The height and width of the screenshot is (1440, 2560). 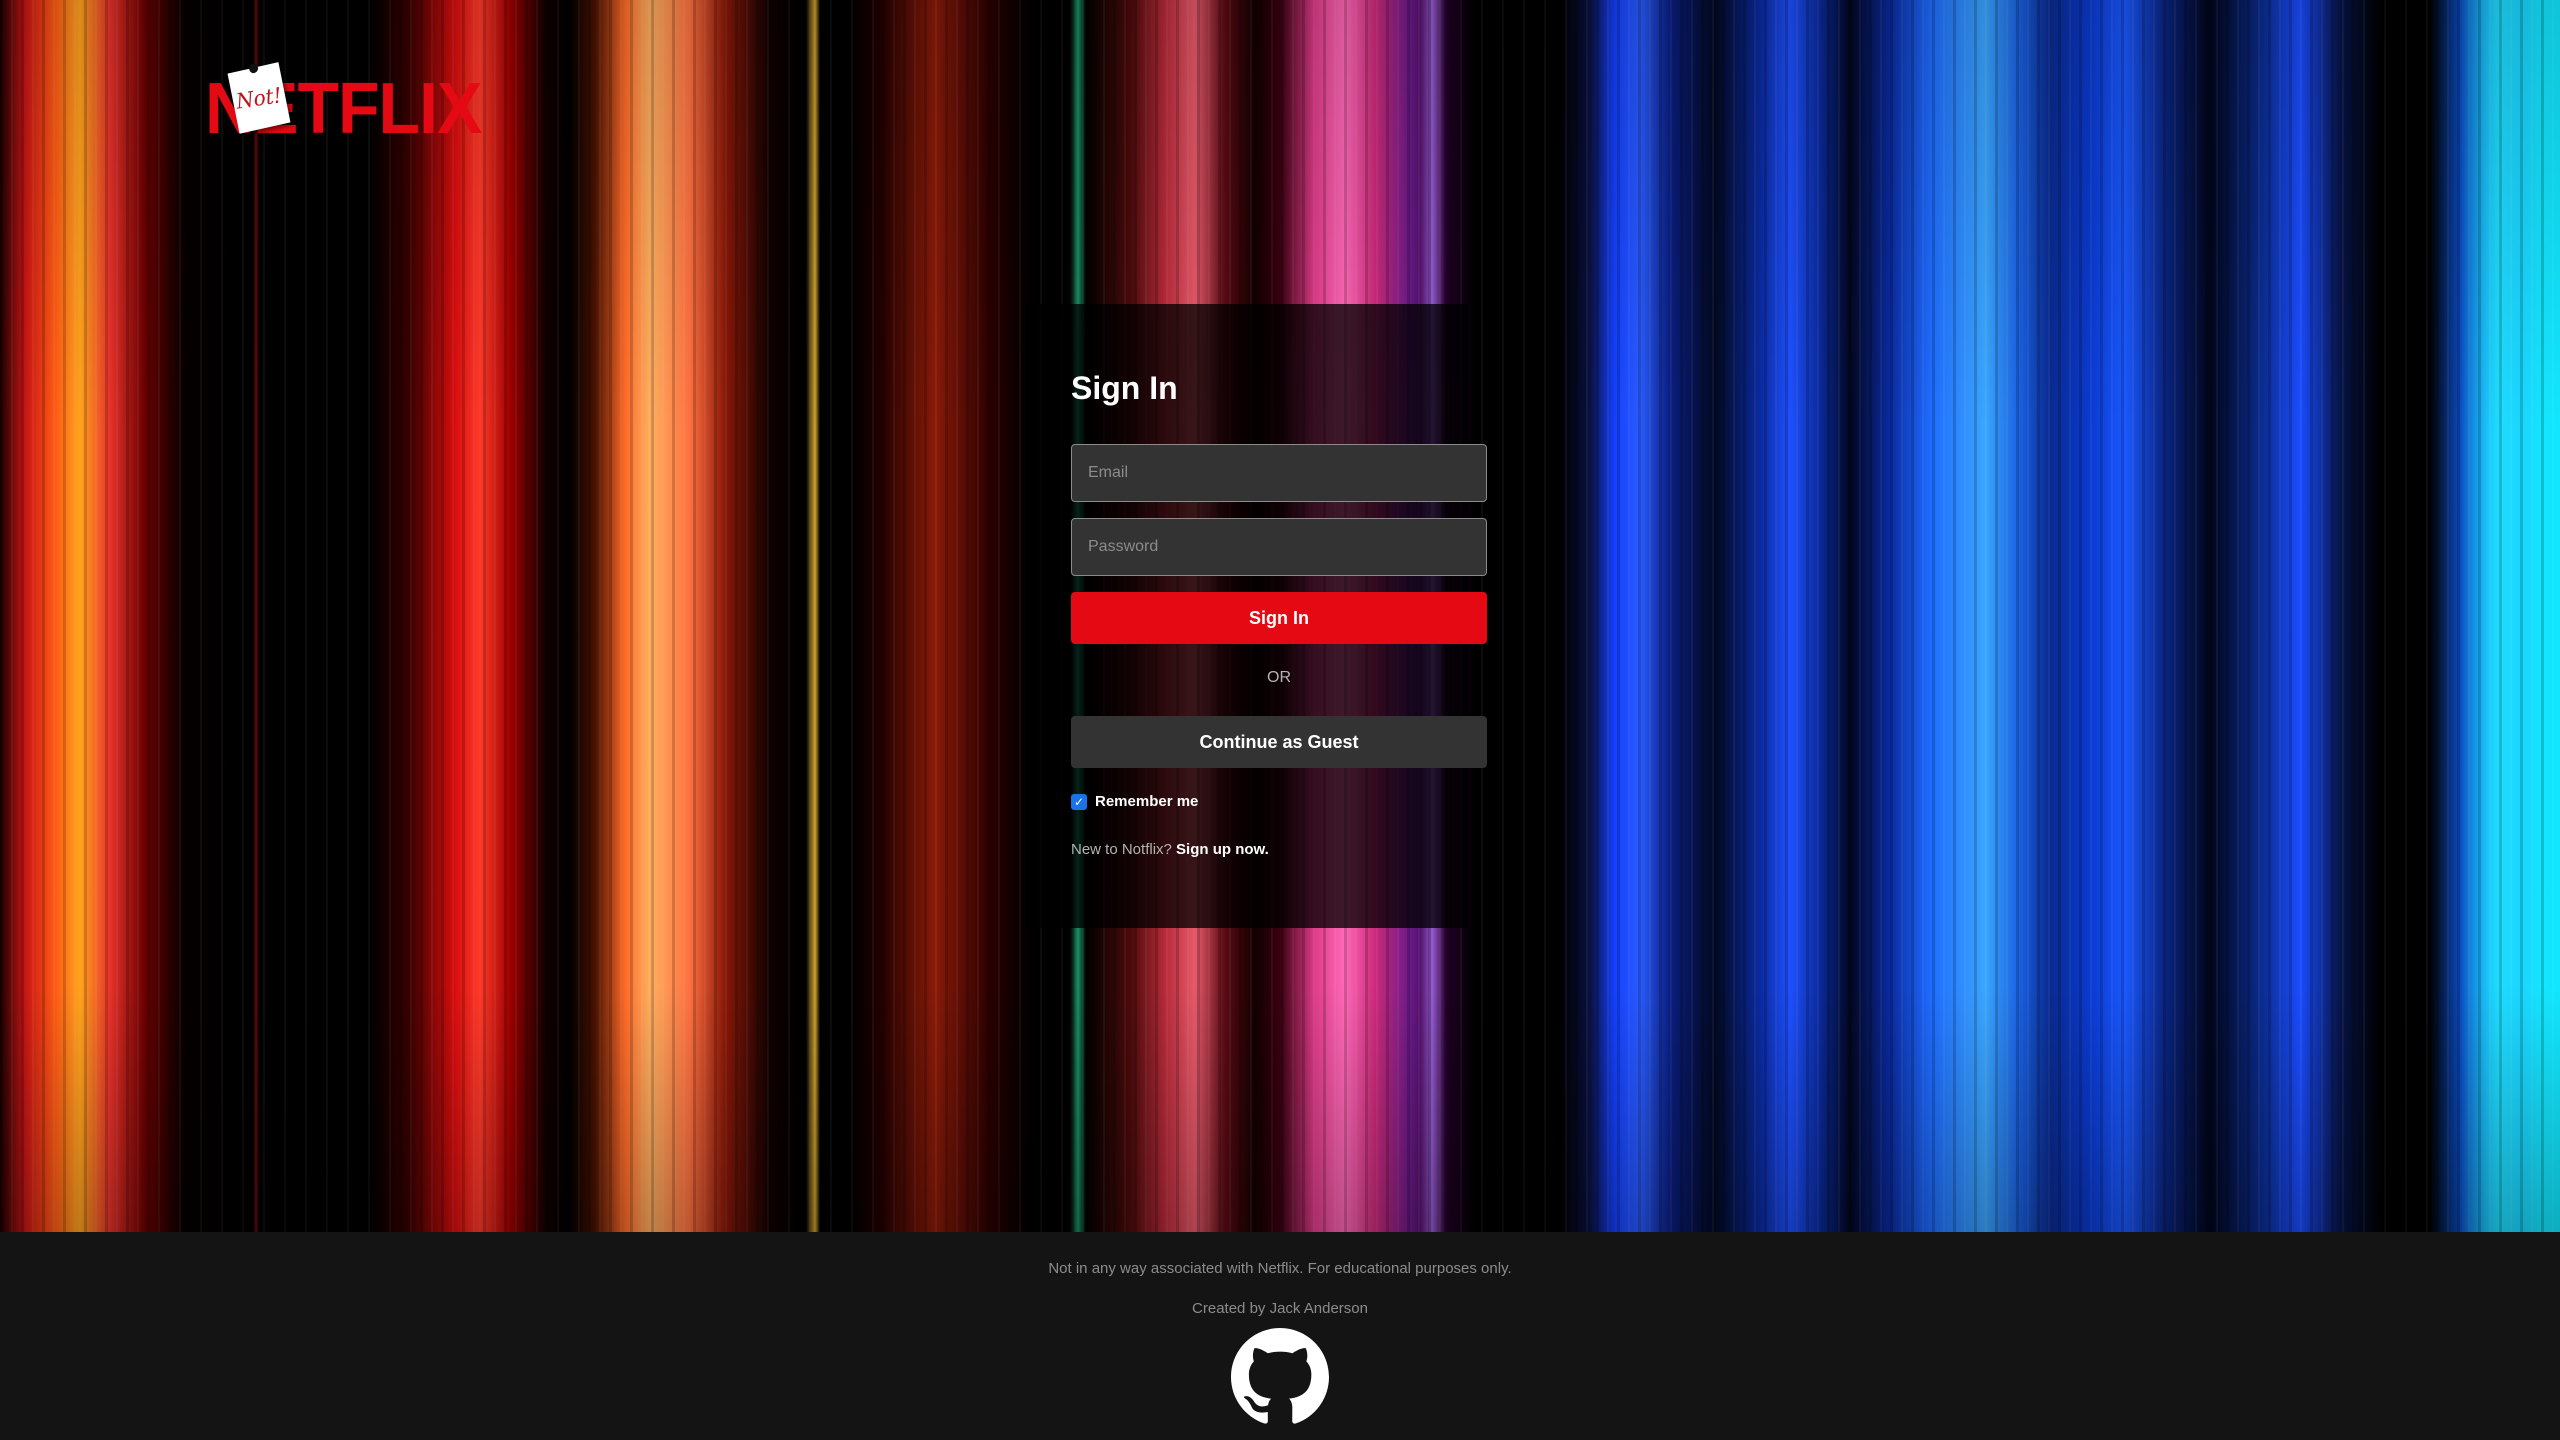 I want to click on remember-me-label: Remember me, so click(x=1147, y=801).